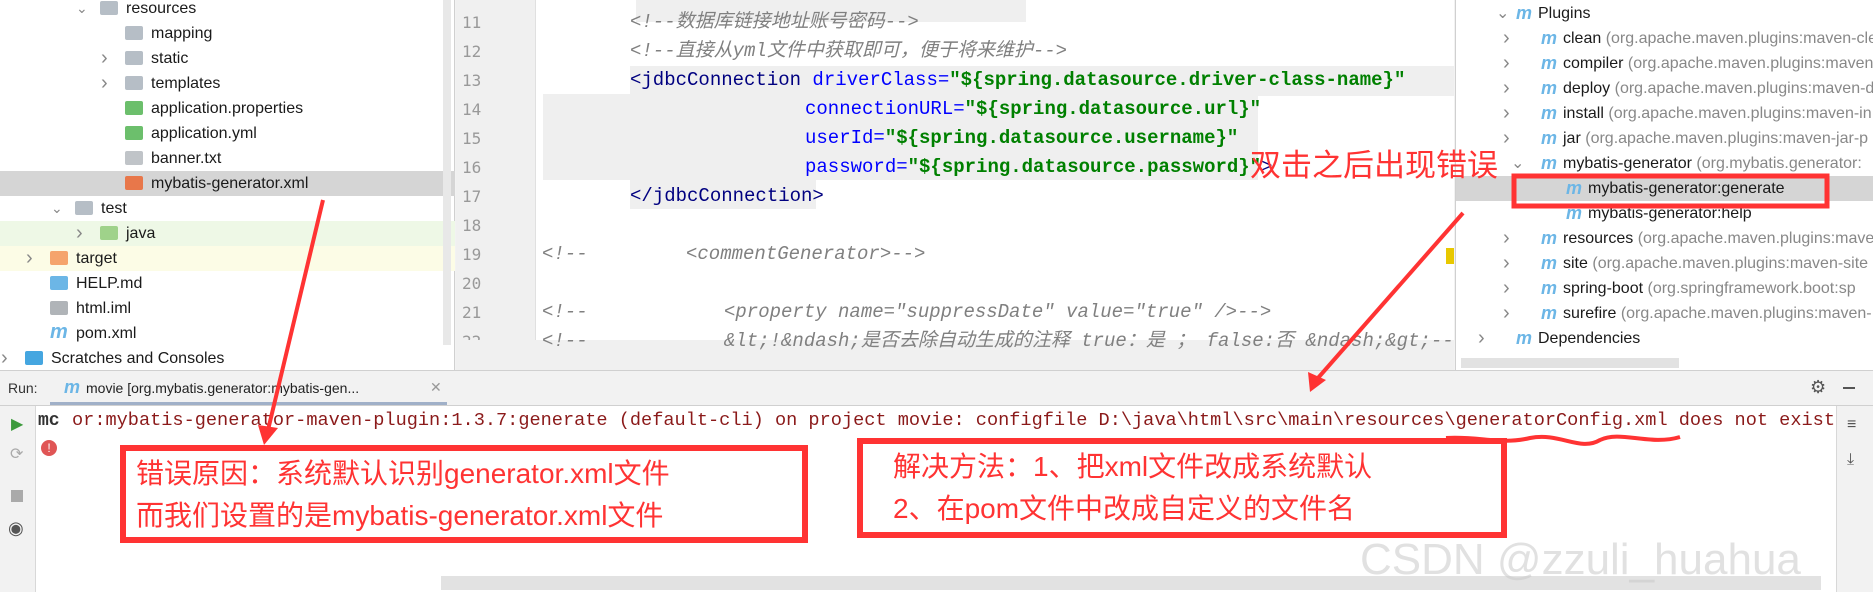  I want to click on fix-line-1: 解决方法：1、把xml文件改成系统默认, so click(1133, 466).